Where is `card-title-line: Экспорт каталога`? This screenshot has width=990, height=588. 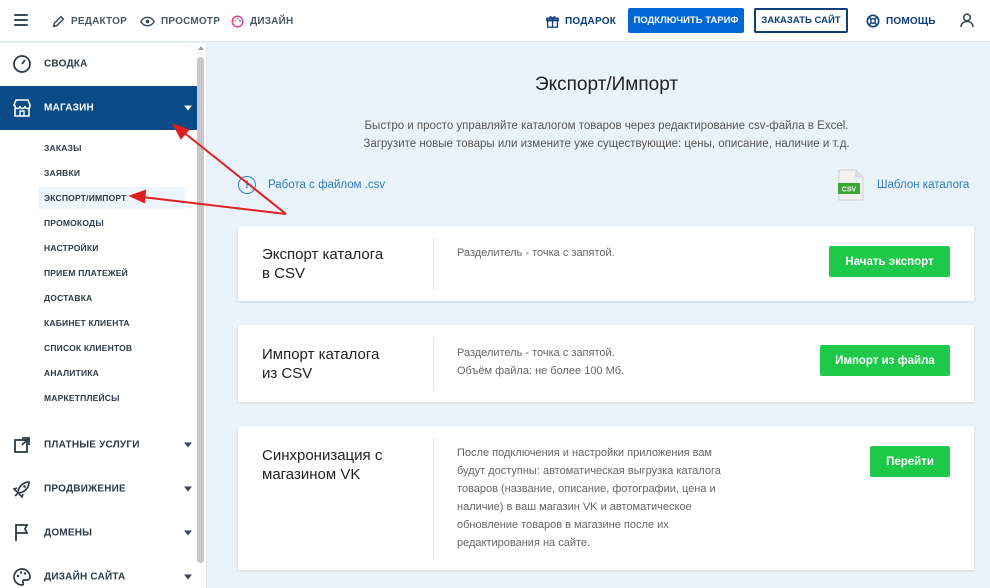
card-title-line: Экспорт каталога is located at coordinates (323, 254).